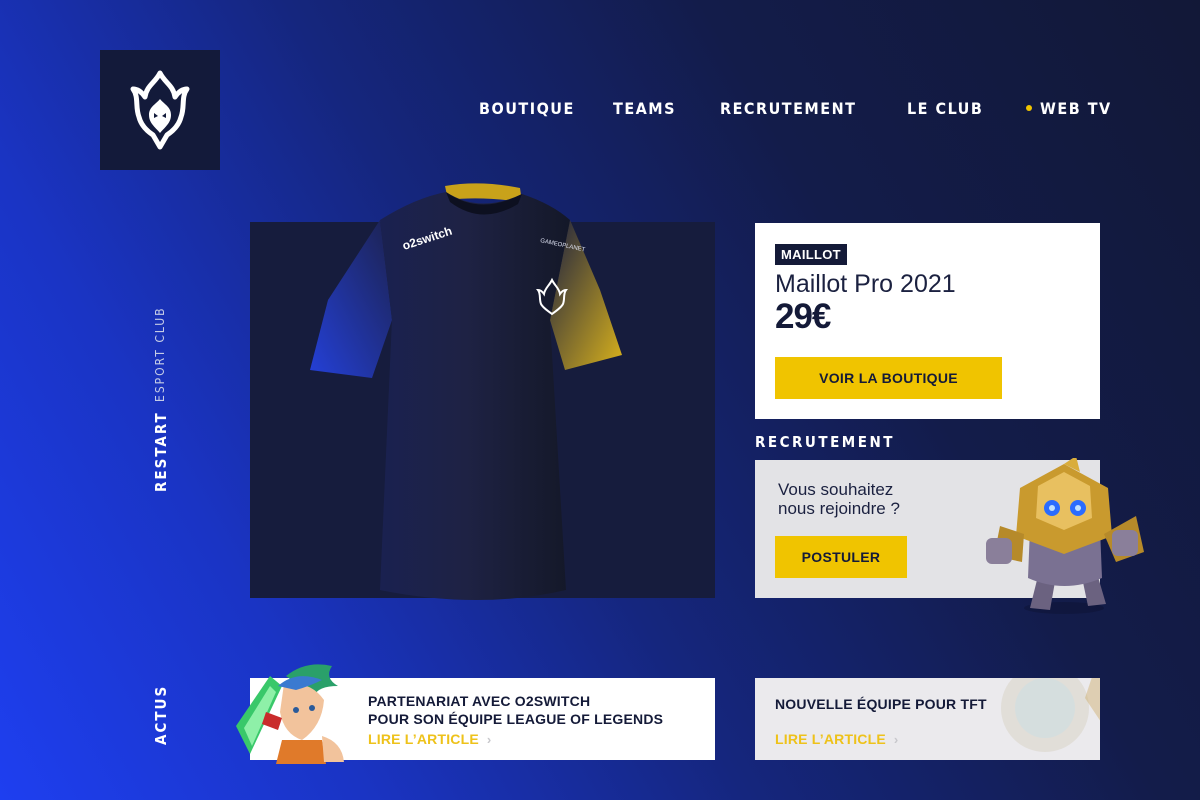 The image size is (1200, 800). I want to click on news-1-title-line2: POUR SON ÉQUIPE LEAGUE OF LEGENDS, so click(516, 719).